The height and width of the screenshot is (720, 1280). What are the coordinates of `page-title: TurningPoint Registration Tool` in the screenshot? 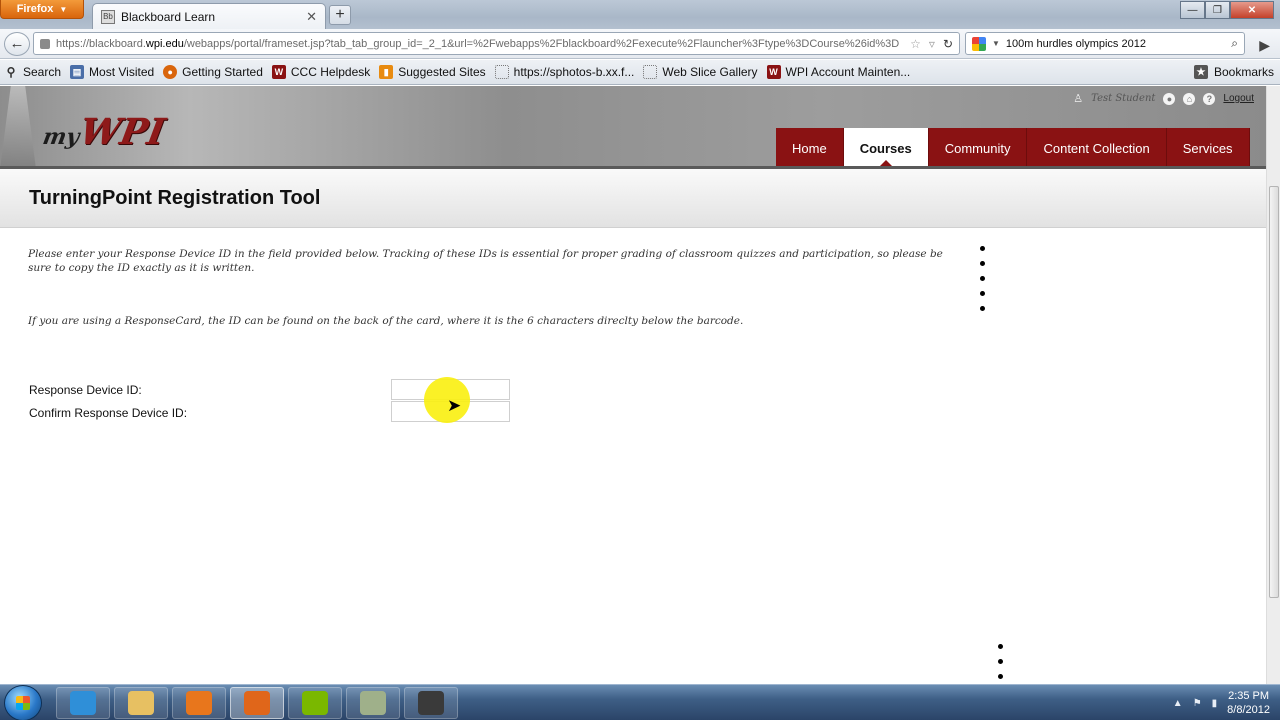 It's located at (175, 198).